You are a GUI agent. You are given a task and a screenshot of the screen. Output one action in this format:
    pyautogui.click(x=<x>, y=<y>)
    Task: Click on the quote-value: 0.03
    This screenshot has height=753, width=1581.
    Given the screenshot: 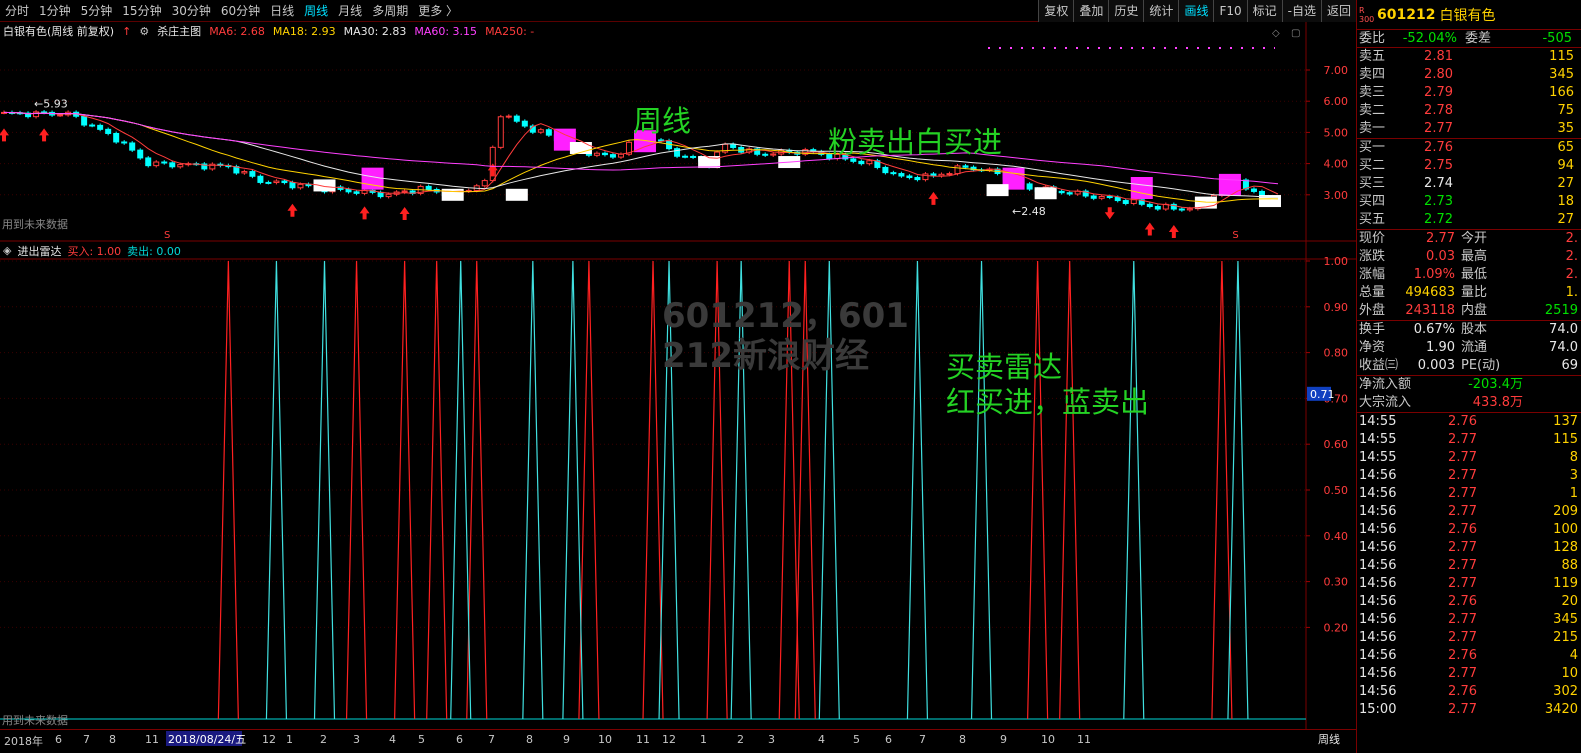 What is the action you would take?
    pyautogui.click(x=1440, y=256)
    